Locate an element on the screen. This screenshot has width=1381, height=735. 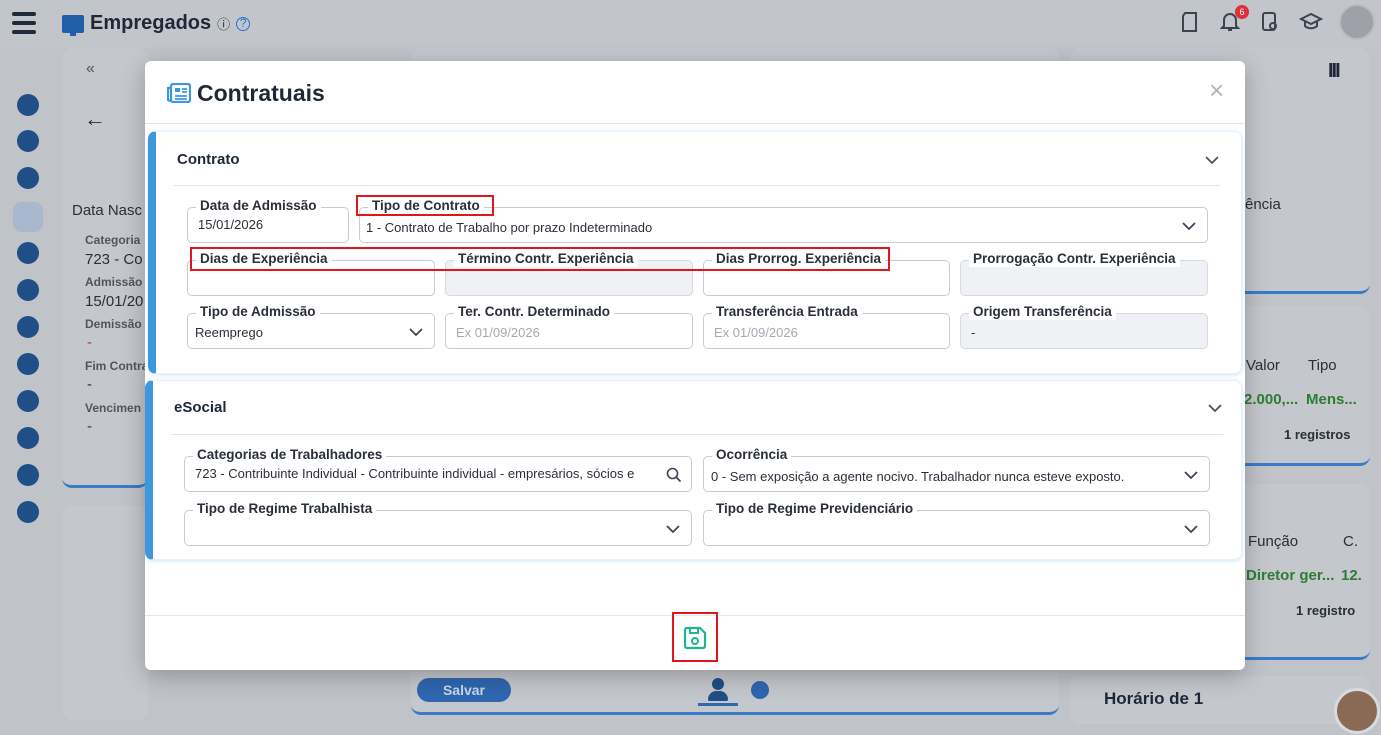
sidebar is located at coordinates (29, 391).